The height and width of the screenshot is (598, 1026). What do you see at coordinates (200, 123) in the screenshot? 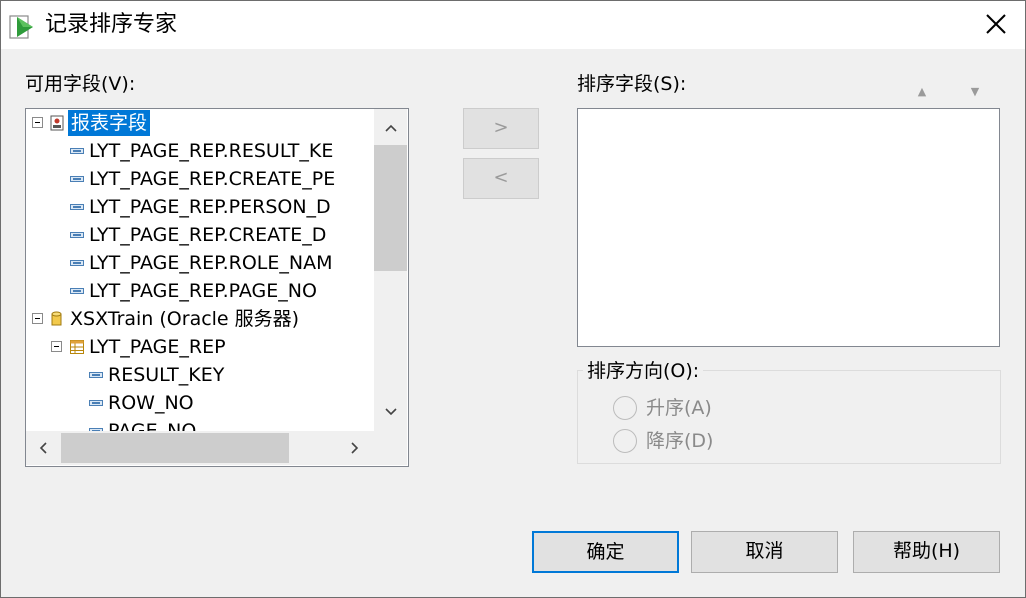
I see `tree-node-report-fields: 报表字段` at bounding box center [200, 123].